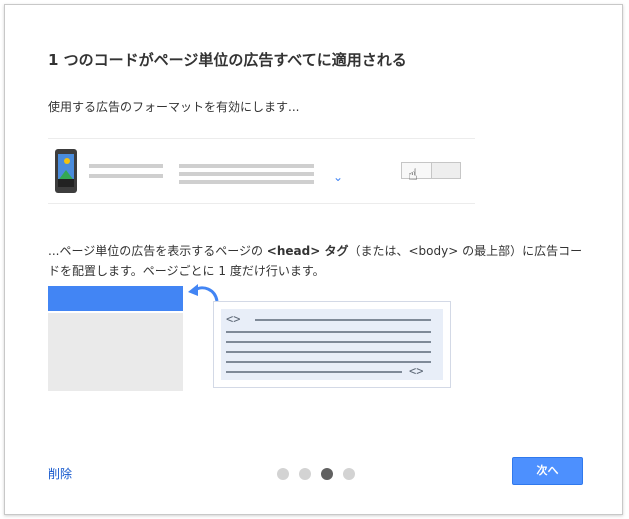 This screenshot has height=519, width=629. I want to click on page-body-illustration, so click(115, 352).